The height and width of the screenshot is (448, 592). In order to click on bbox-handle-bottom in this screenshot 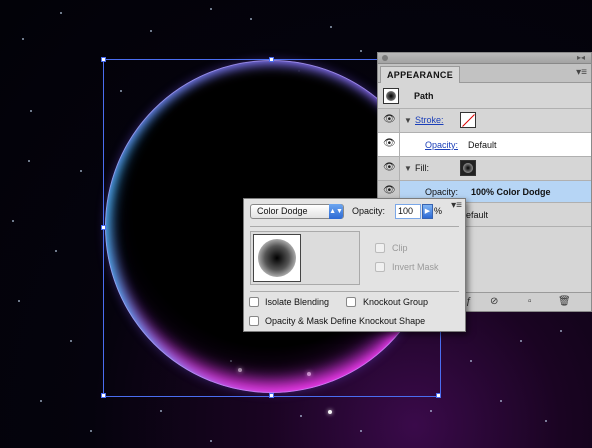, I will do `click(271, 395)`.